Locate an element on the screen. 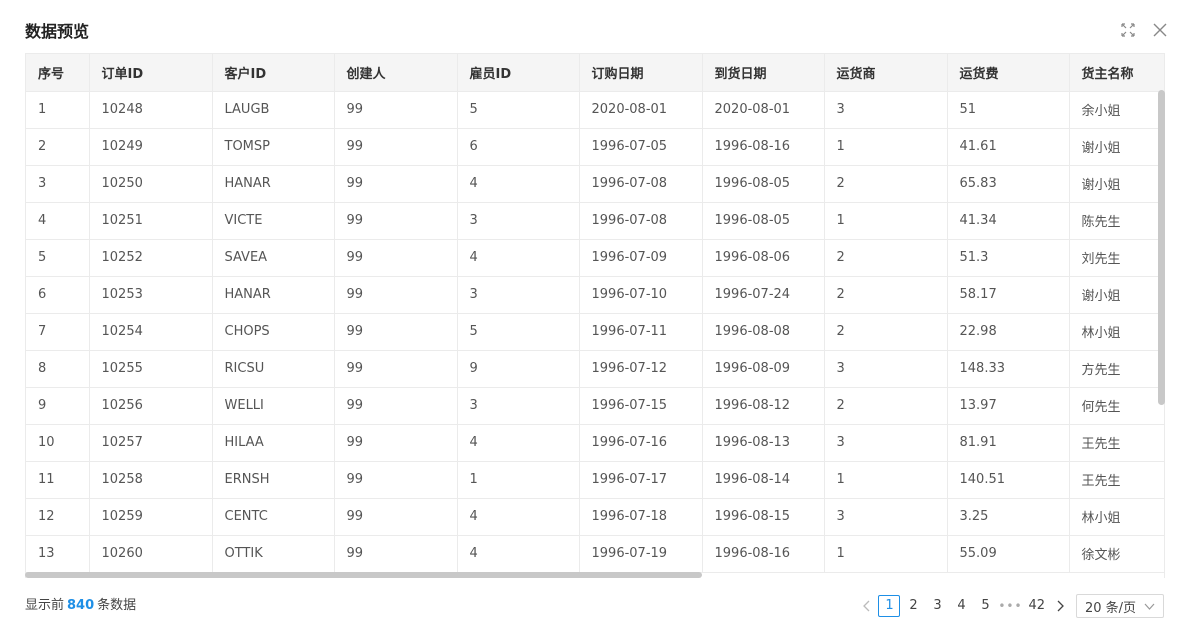 The width and height of the screenshot is (1190, 638). chevron-right-icon is located at coordinates (1060, 606).